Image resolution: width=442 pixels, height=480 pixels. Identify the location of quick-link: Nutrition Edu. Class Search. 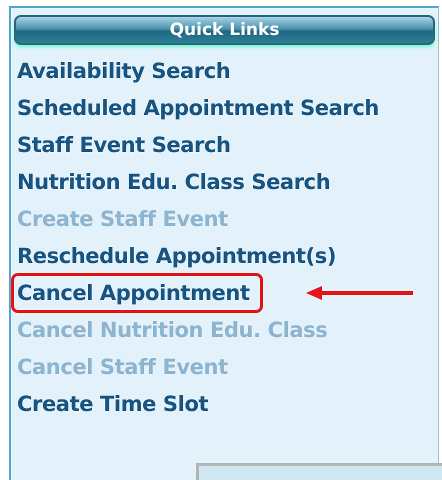
(177, 182).